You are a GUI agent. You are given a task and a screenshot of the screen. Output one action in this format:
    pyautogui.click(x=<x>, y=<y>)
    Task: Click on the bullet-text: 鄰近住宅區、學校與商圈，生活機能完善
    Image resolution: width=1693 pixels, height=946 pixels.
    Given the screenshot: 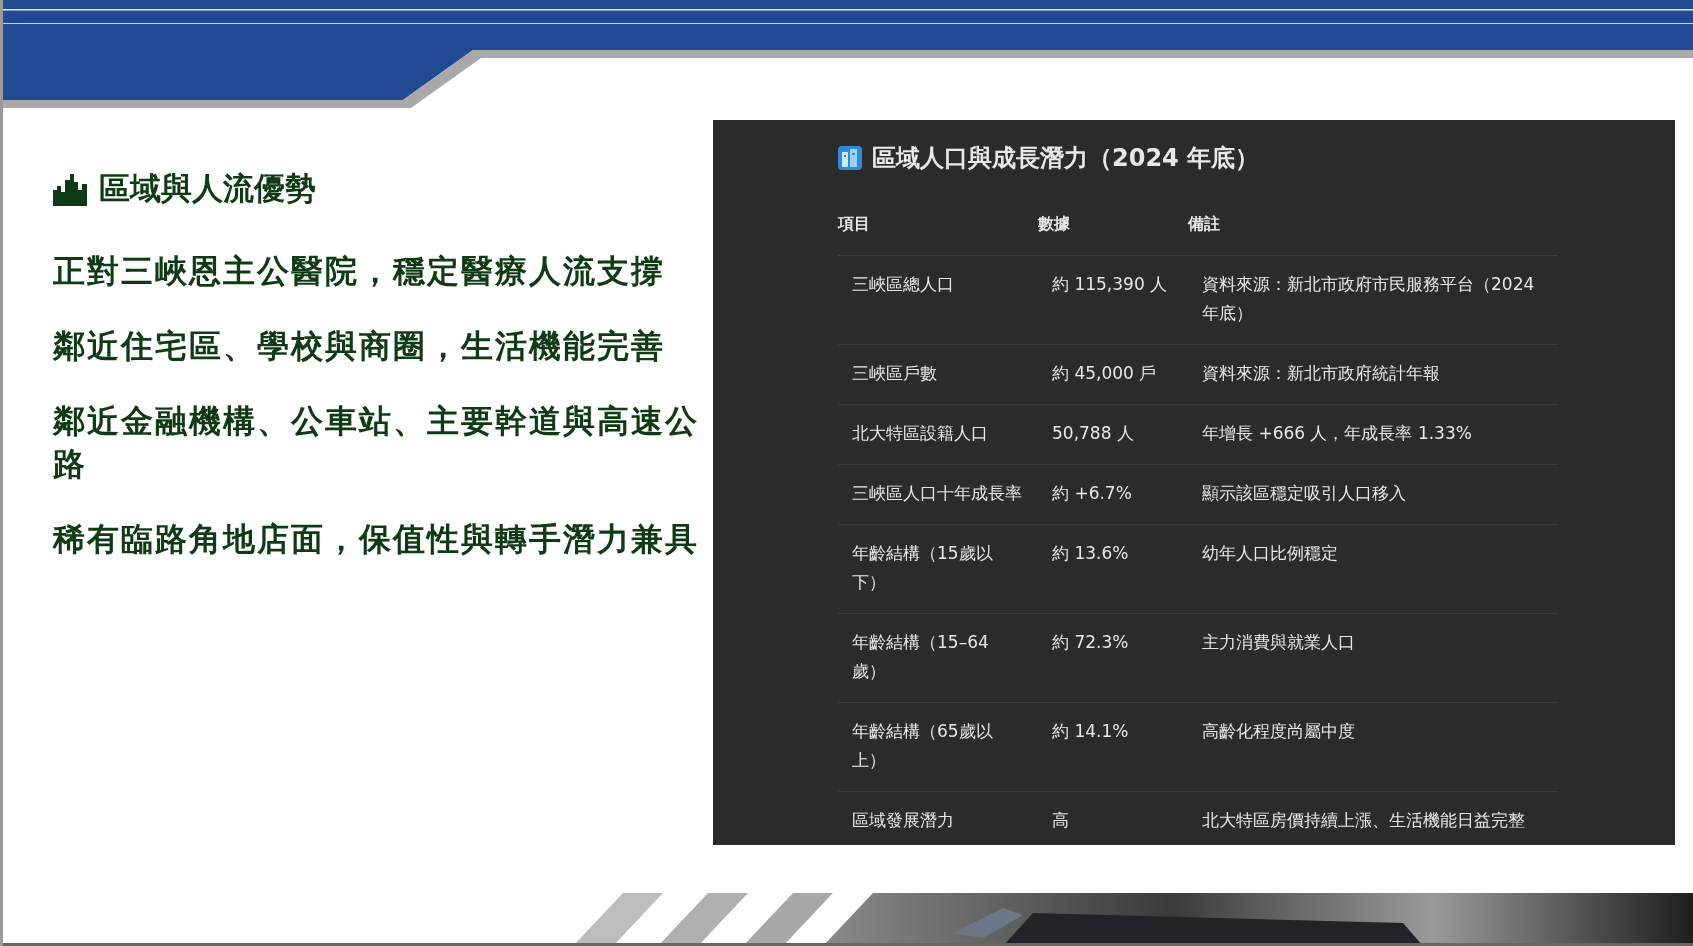 What is the action you would take?
    pyautogui.click(x=359, y=346)
    